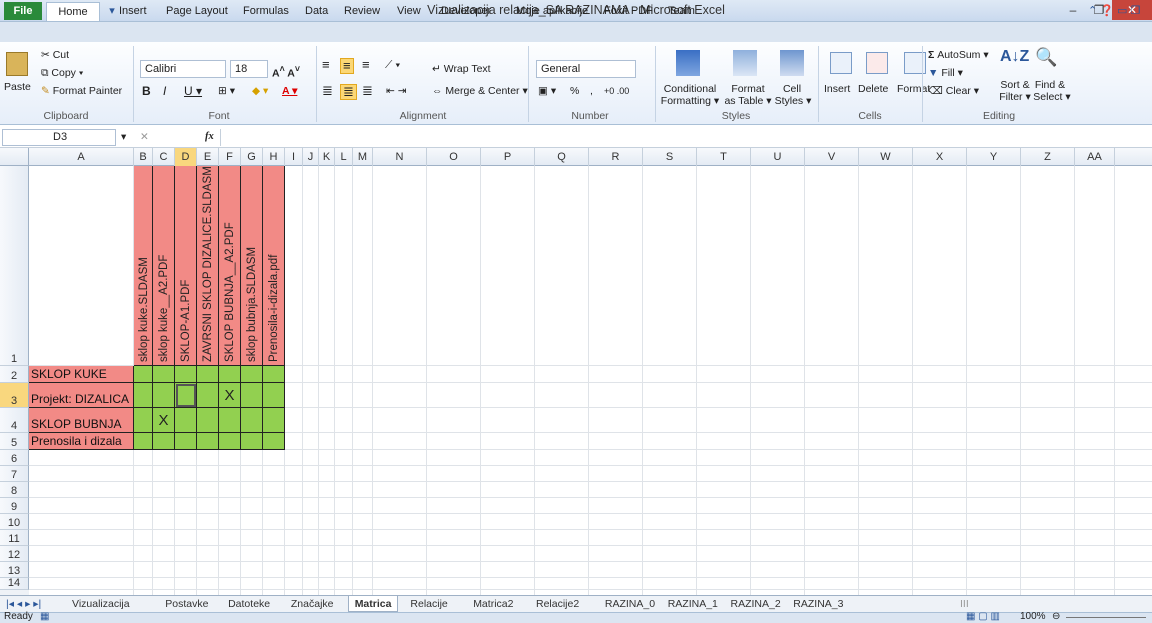  Describe the element at coordinates (748, 101) in the screenshot. I see `format-as-table-label2: as Table ▾` at that location.